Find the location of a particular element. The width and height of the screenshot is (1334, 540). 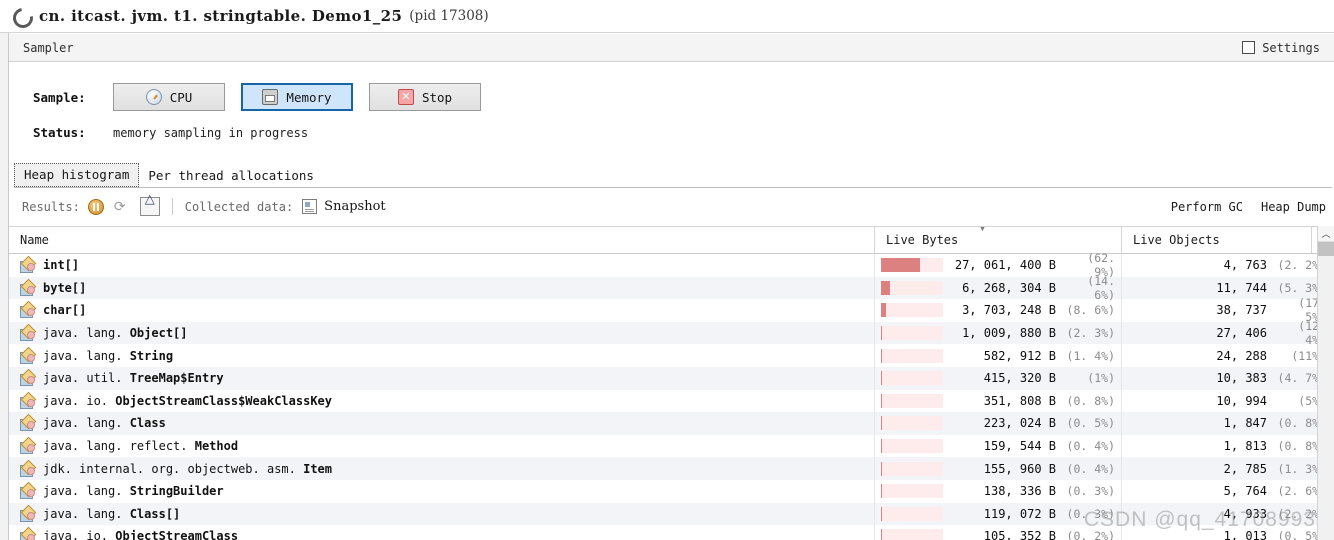

live-bytes-value: 6, 268, 304 B is located at coordinates (1009, 287).